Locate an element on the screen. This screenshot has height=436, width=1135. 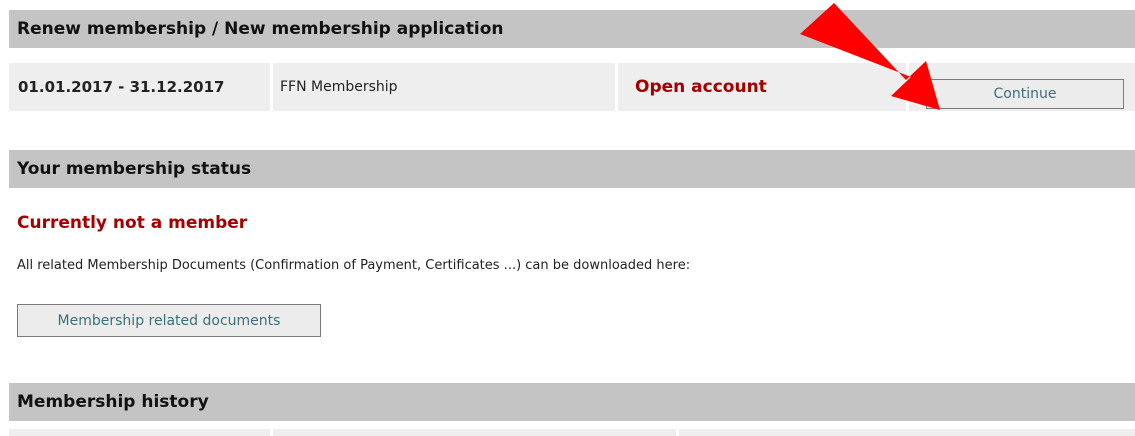
membership-type: FFN Membership is located at coordinates (444, 87).